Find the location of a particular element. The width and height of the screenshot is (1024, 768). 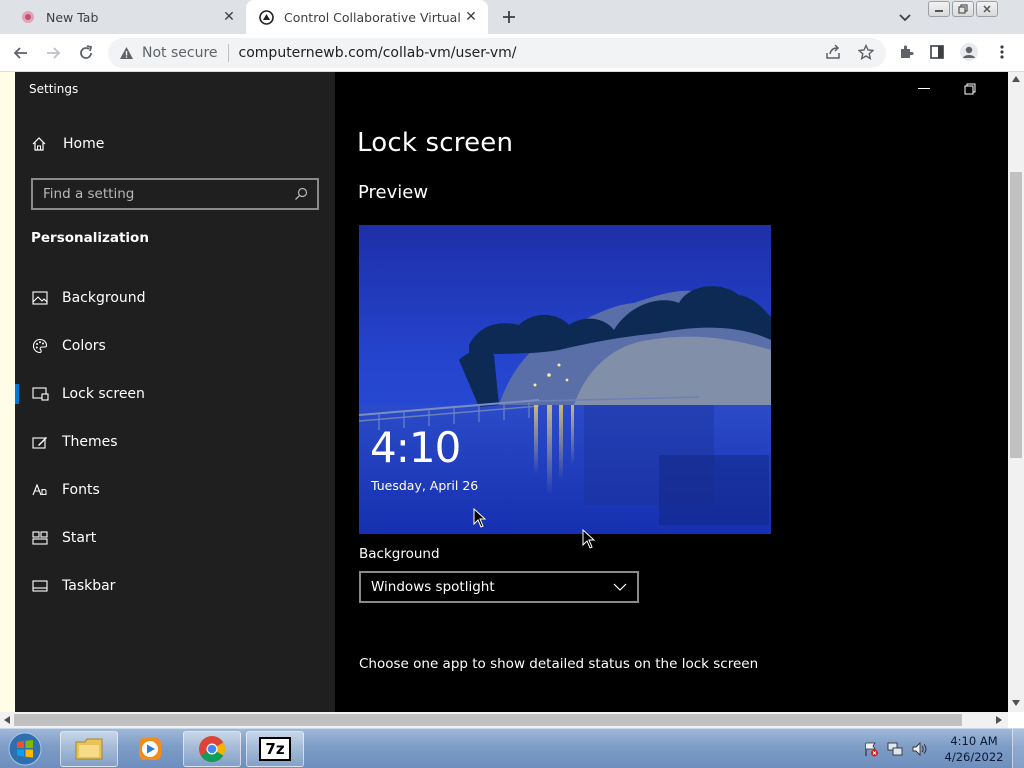

chrome-icon is located at coordinates (212, 749).